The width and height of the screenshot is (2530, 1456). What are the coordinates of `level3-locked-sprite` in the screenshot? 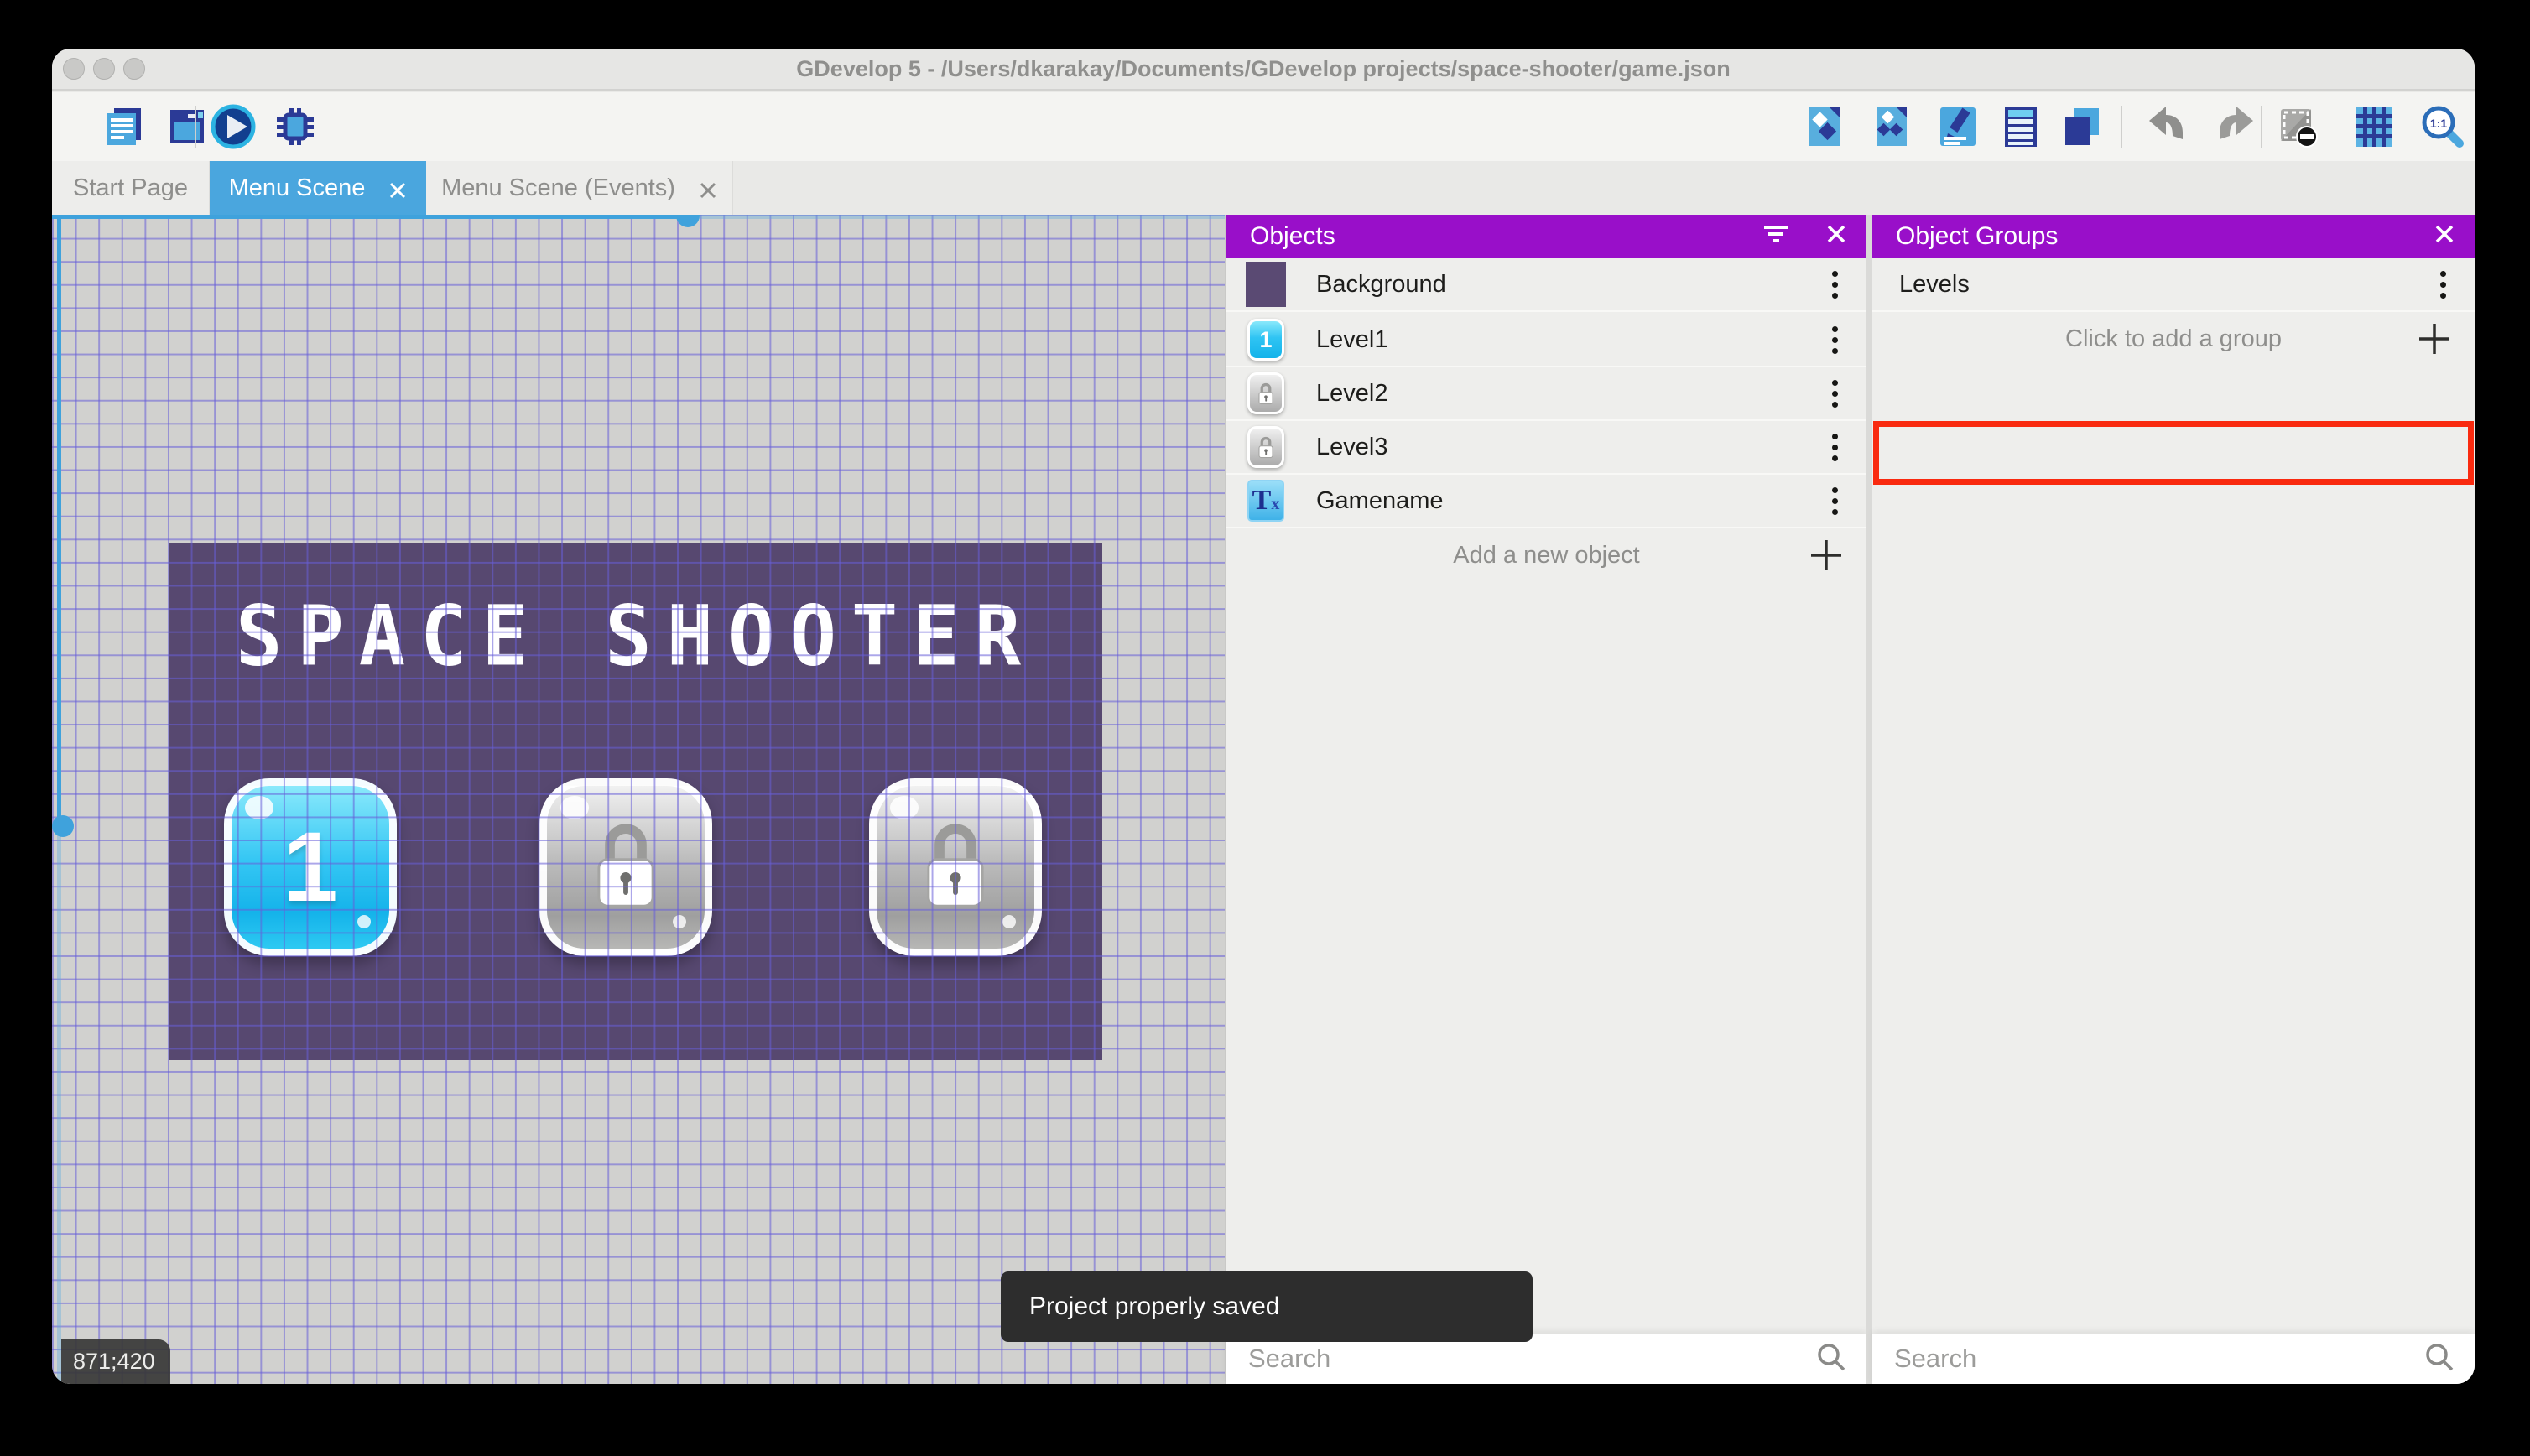 It's located at (956, 867).